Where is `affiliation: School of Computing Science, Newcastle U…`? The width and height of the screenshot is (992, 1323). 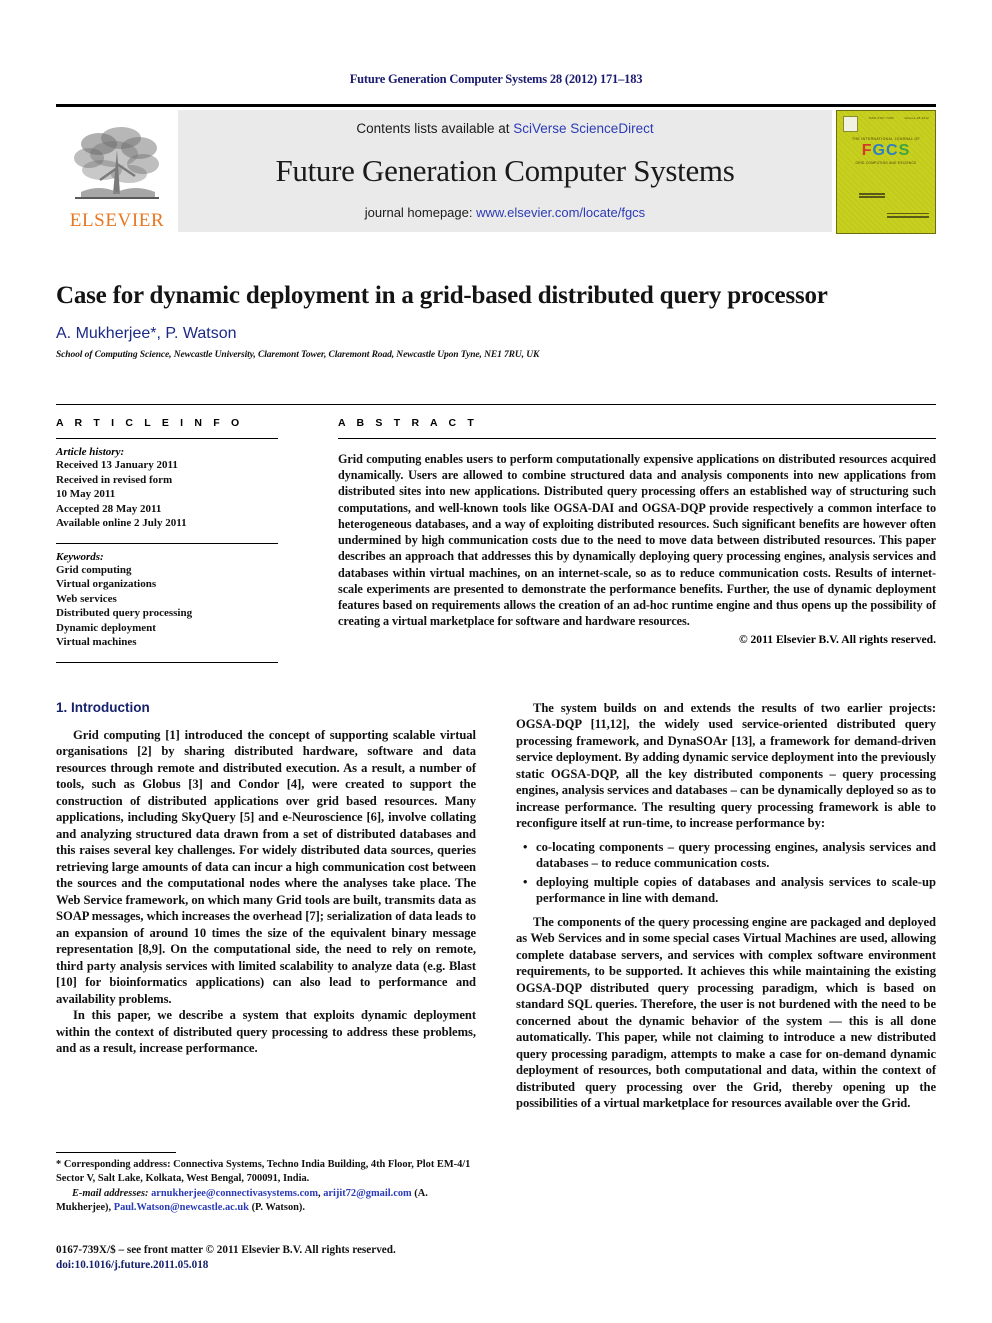 affiliation: School of Computing Science, Newcastle U… is located at coordinates (298, 354).